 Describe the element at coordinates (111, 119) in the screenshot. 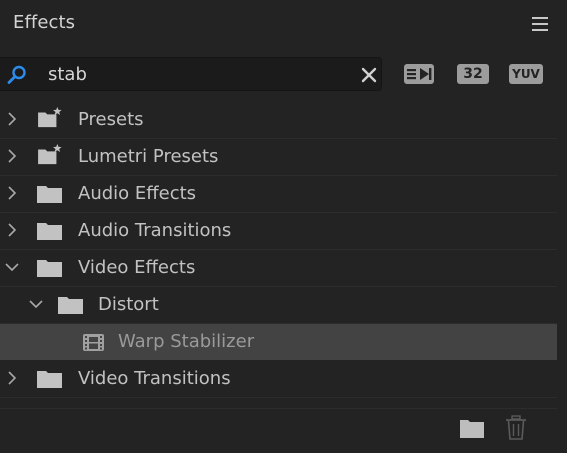

I see `tree-item-label: Presets` at that location.